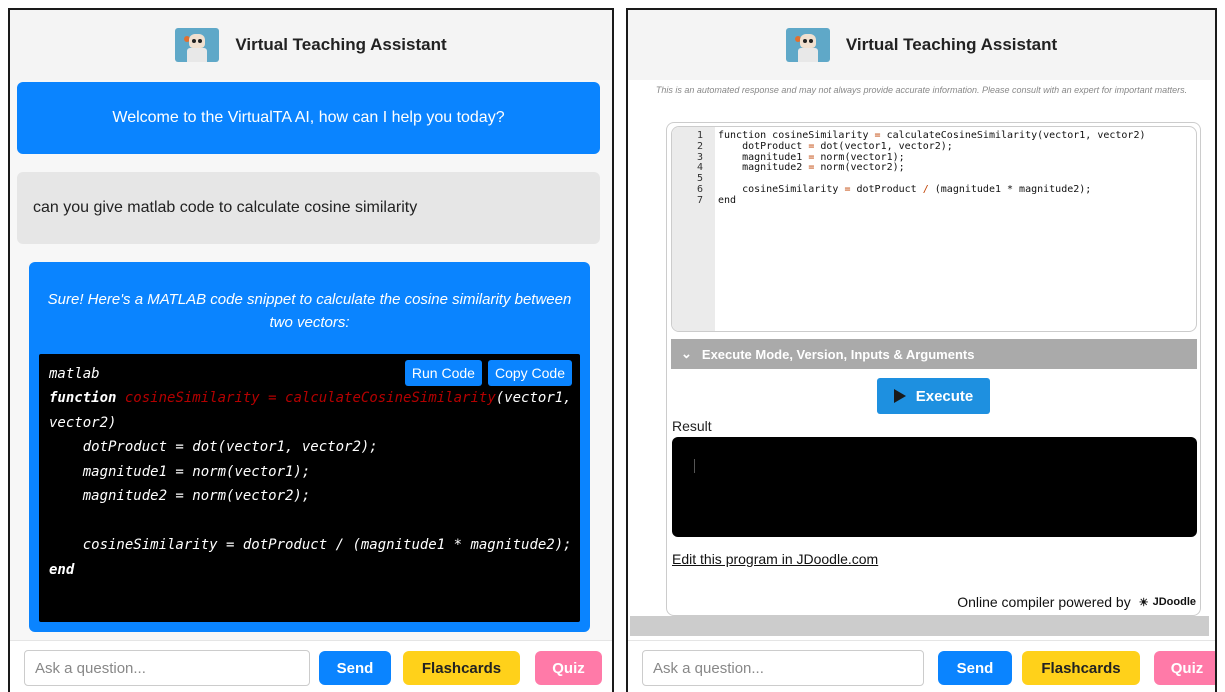 The width and height of the screenshot is (1225, 692). Describe the element at coordinates (1167, 602) in the screenshot. I see `jdoodle-logo: ☀ JDoodle` at that location.